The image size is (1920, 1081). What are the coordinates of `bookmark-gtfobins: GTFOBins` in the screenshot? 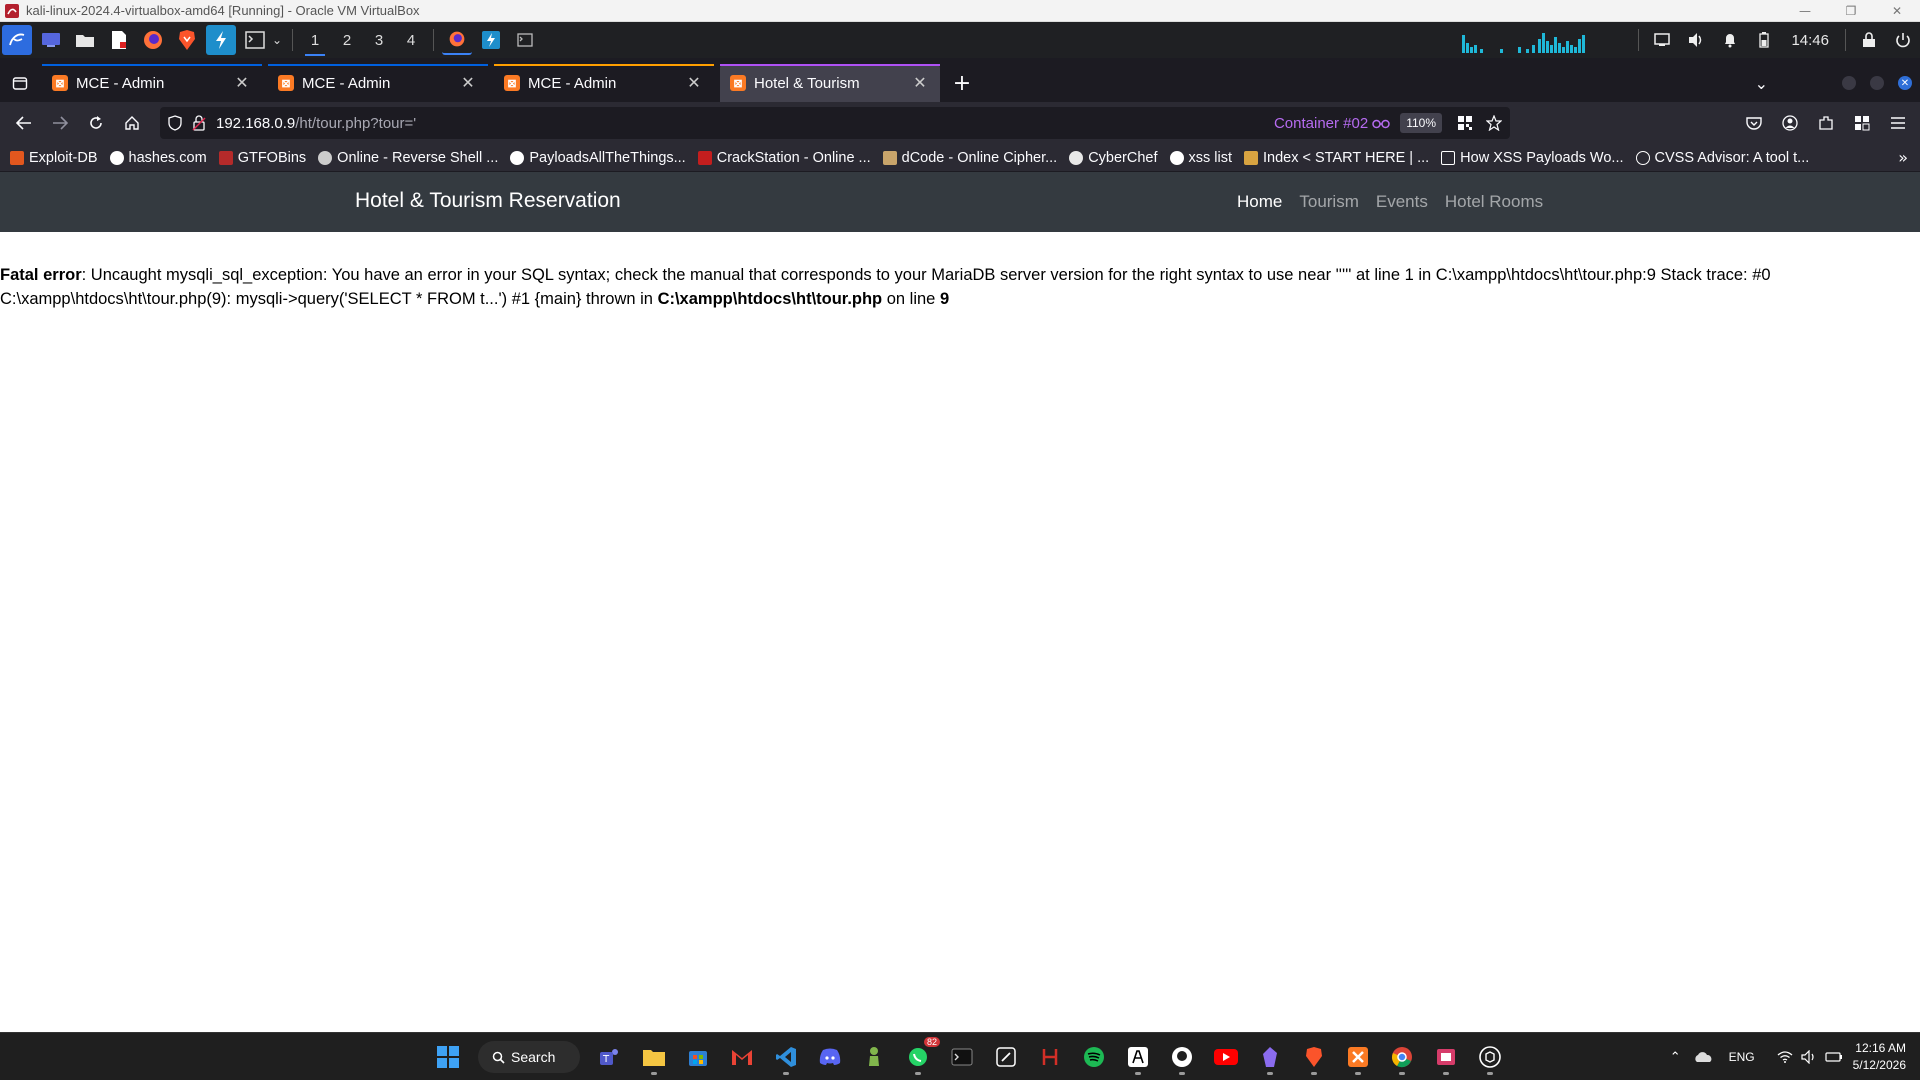 It's located at (262, 158).